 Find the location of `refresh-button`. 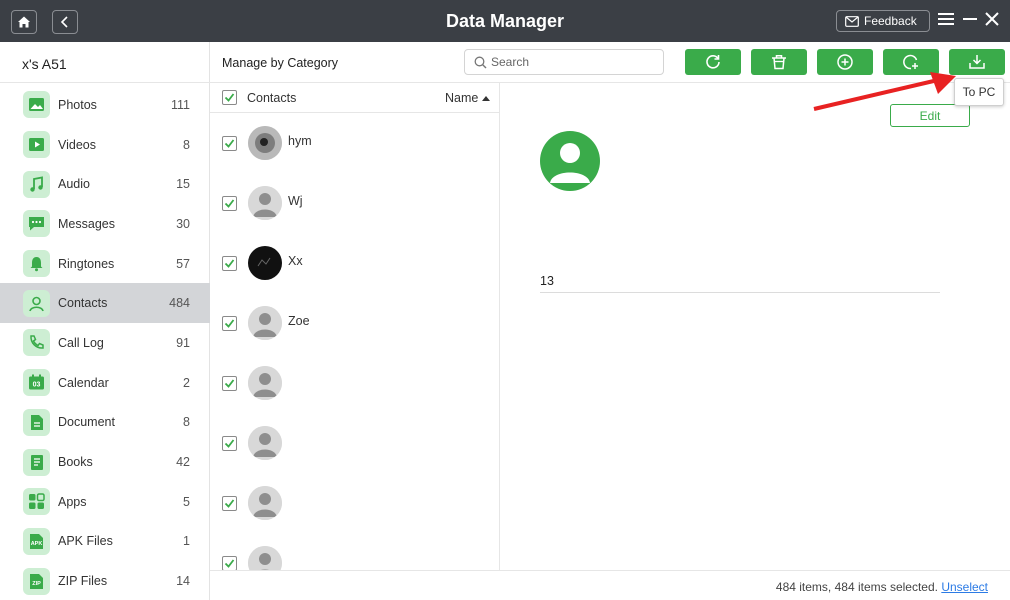

refresh-button is located at coordinates (713, 62).